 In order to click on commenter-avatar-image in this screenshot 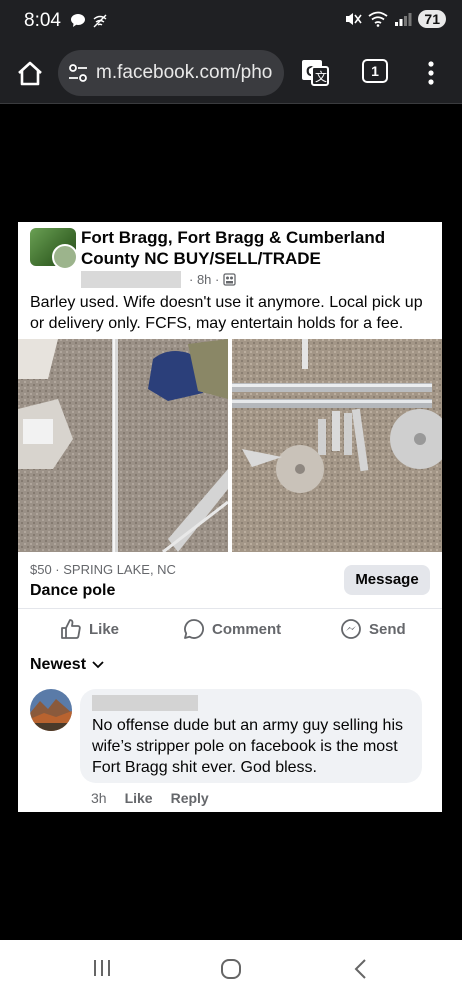, I will do `click(51, 710)`.